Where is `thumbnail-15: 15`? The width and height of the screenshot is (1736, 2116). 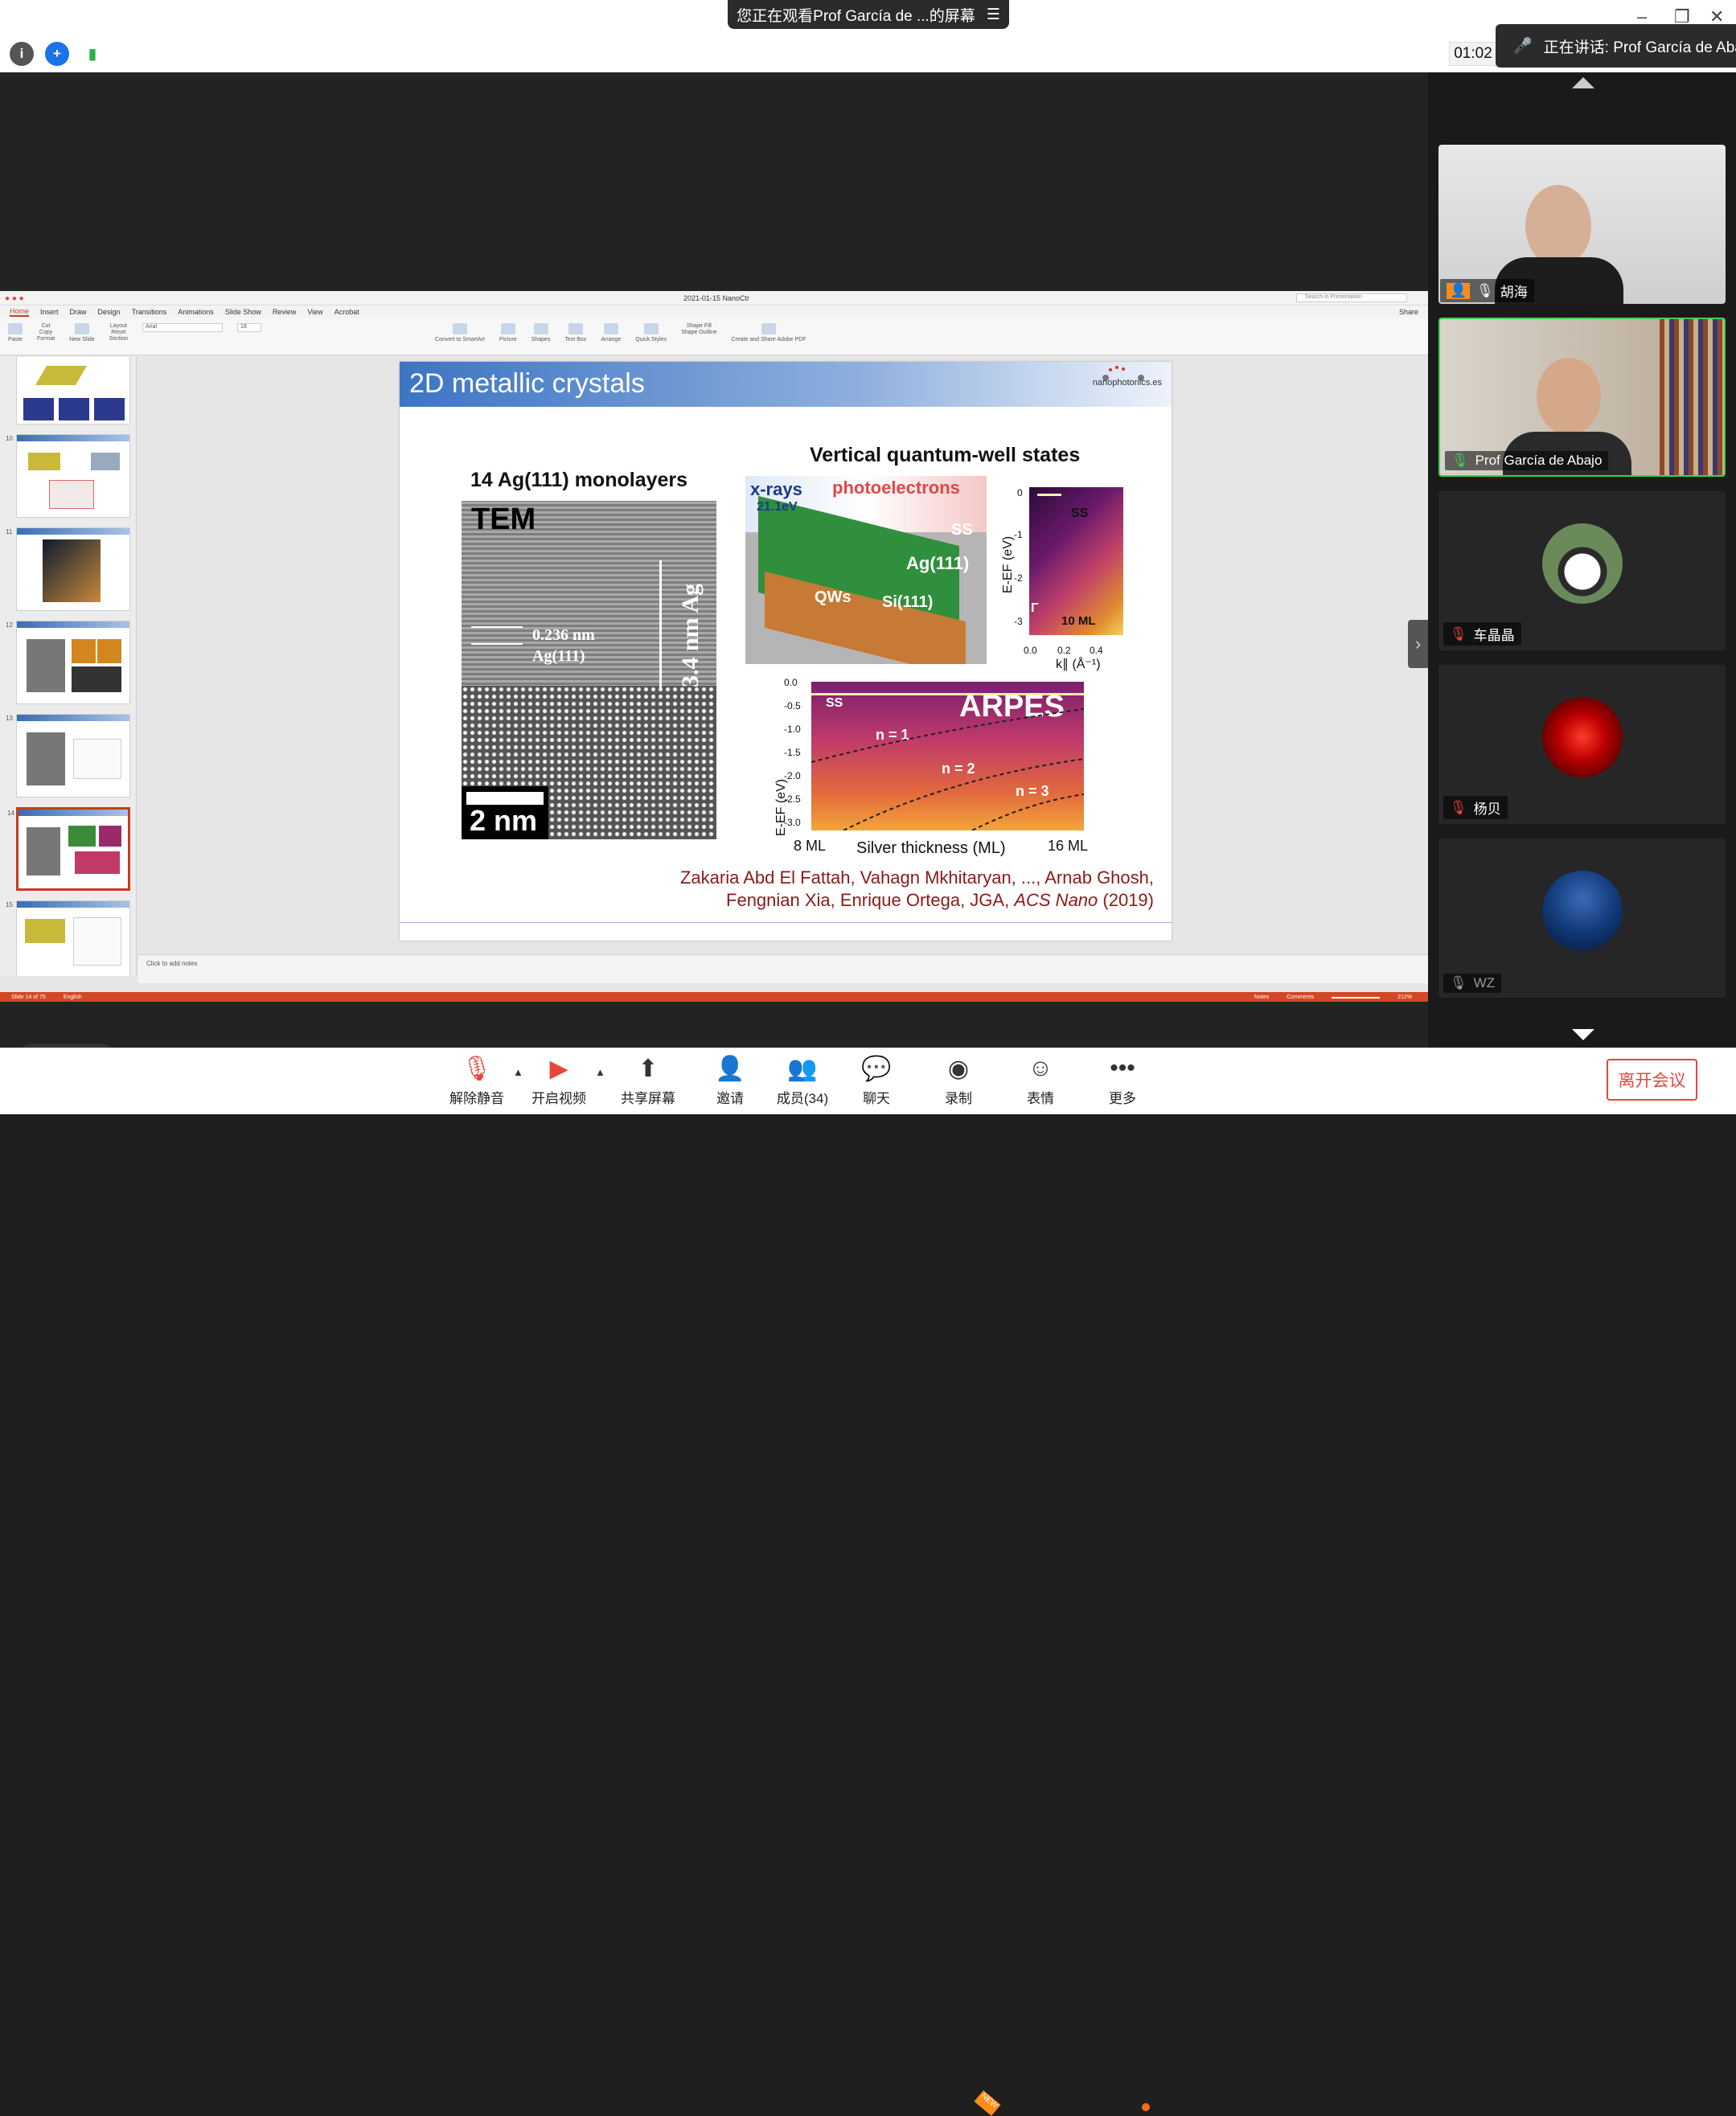
thumbnail-15: 15 is located at coordinates (68, 938).